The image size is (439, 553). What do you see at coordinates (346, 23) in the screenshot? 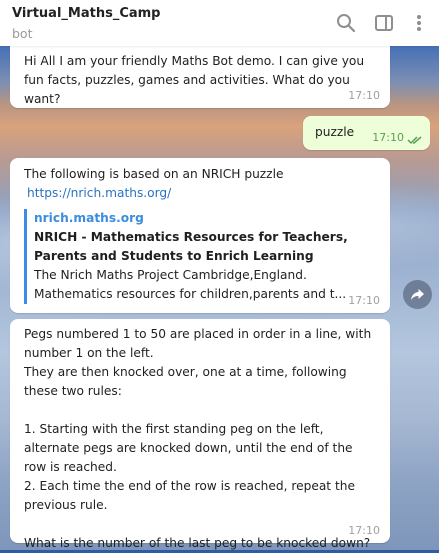
I see `search-icon` at bounding box center [346, 23].